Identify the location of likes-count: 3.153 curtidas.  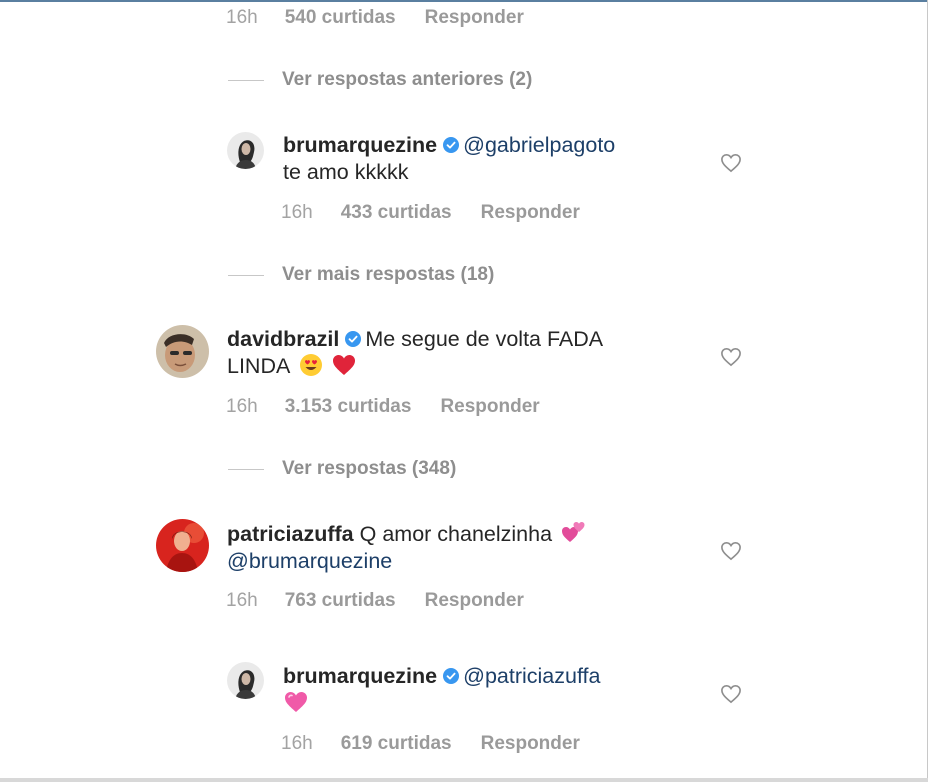
(348, 407).